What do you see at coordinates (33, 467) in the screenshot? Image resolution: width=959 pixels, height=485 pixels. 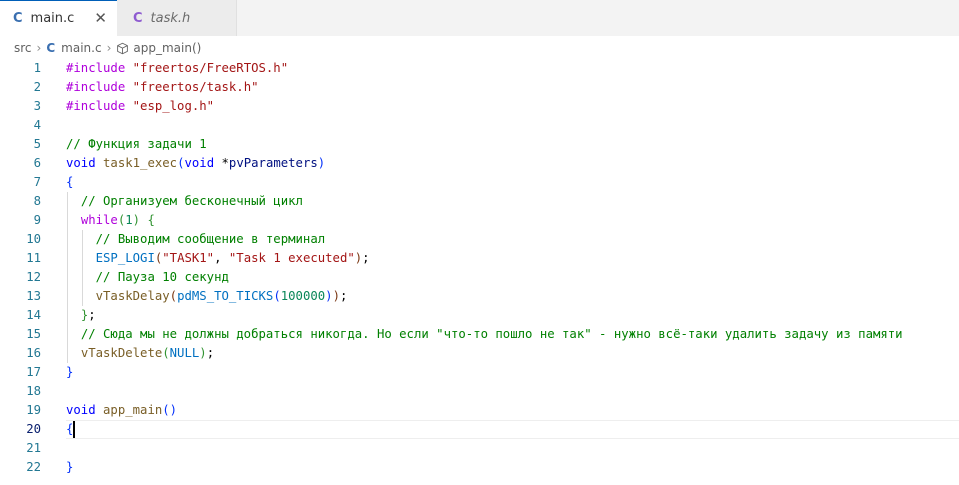 I see `line-number: 22` at bounding box center [33, 467].